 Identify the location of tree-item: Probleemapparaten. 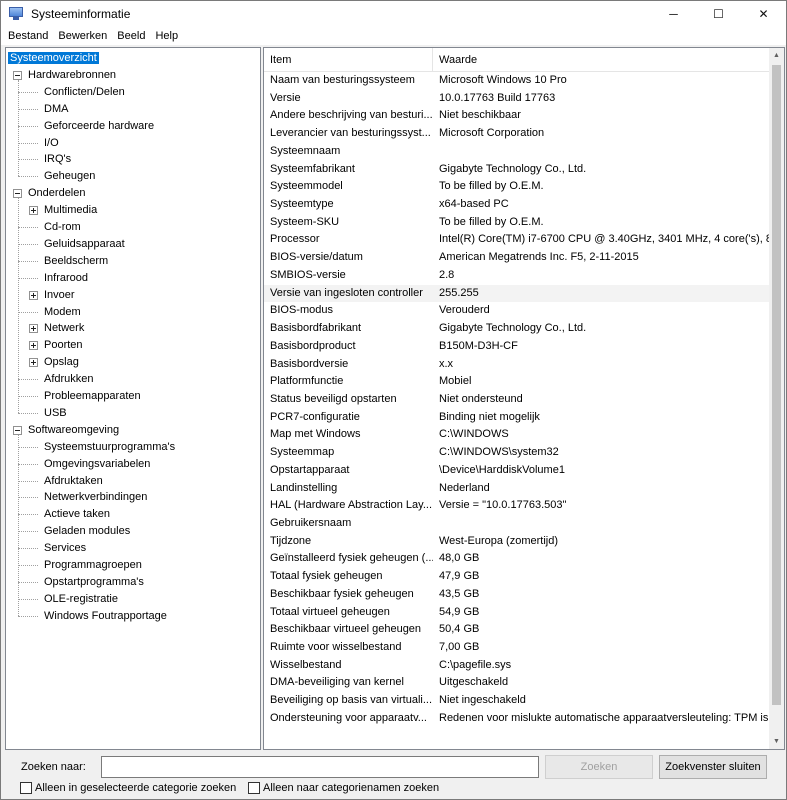
(92, 396).